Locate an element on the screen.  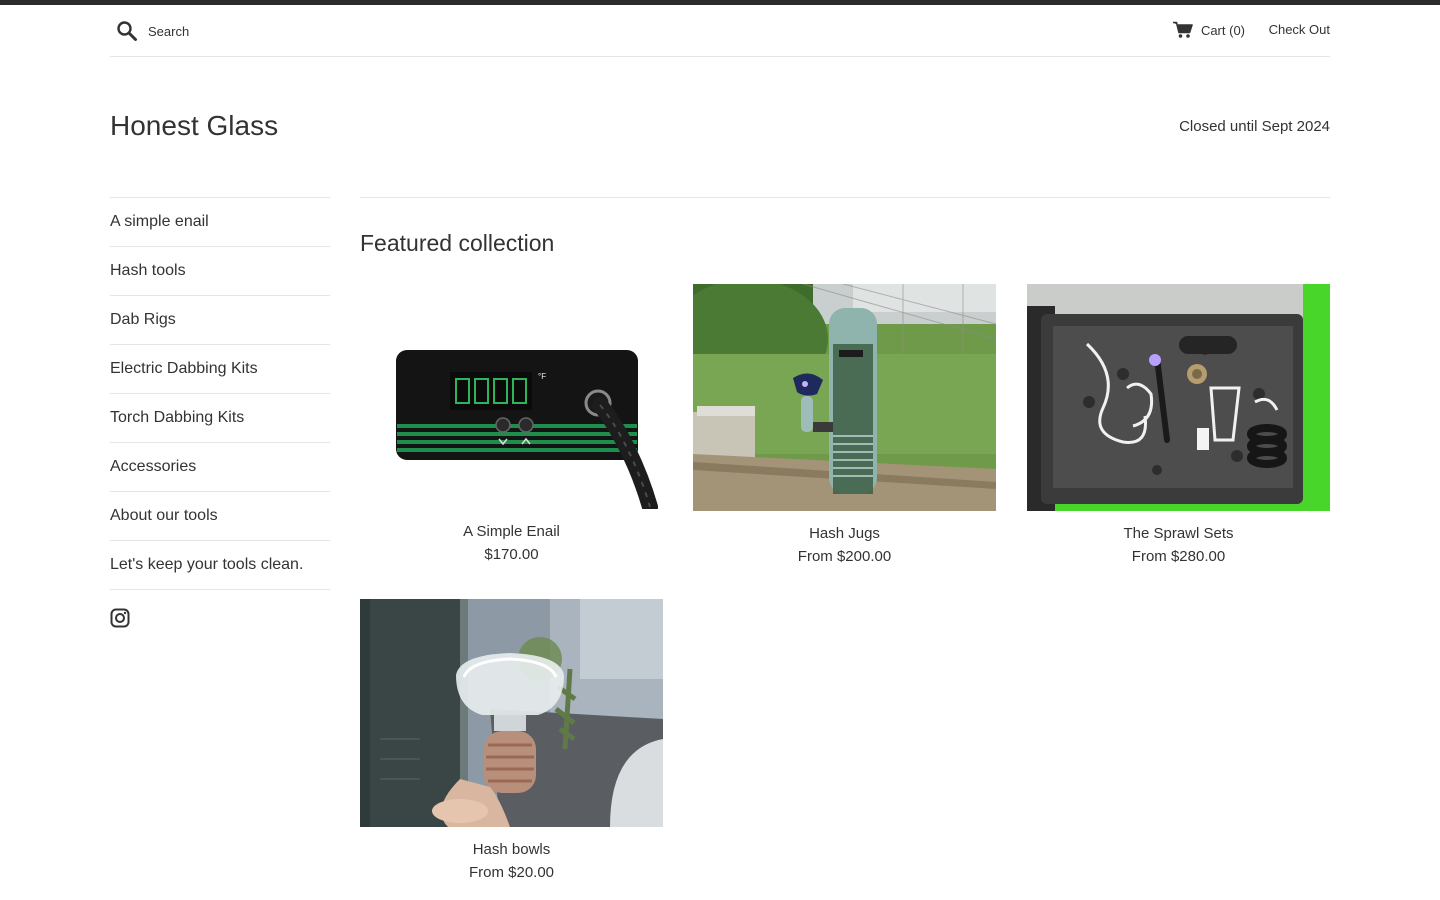
product-price: From $200.00 is located at coordinates (844, 556).